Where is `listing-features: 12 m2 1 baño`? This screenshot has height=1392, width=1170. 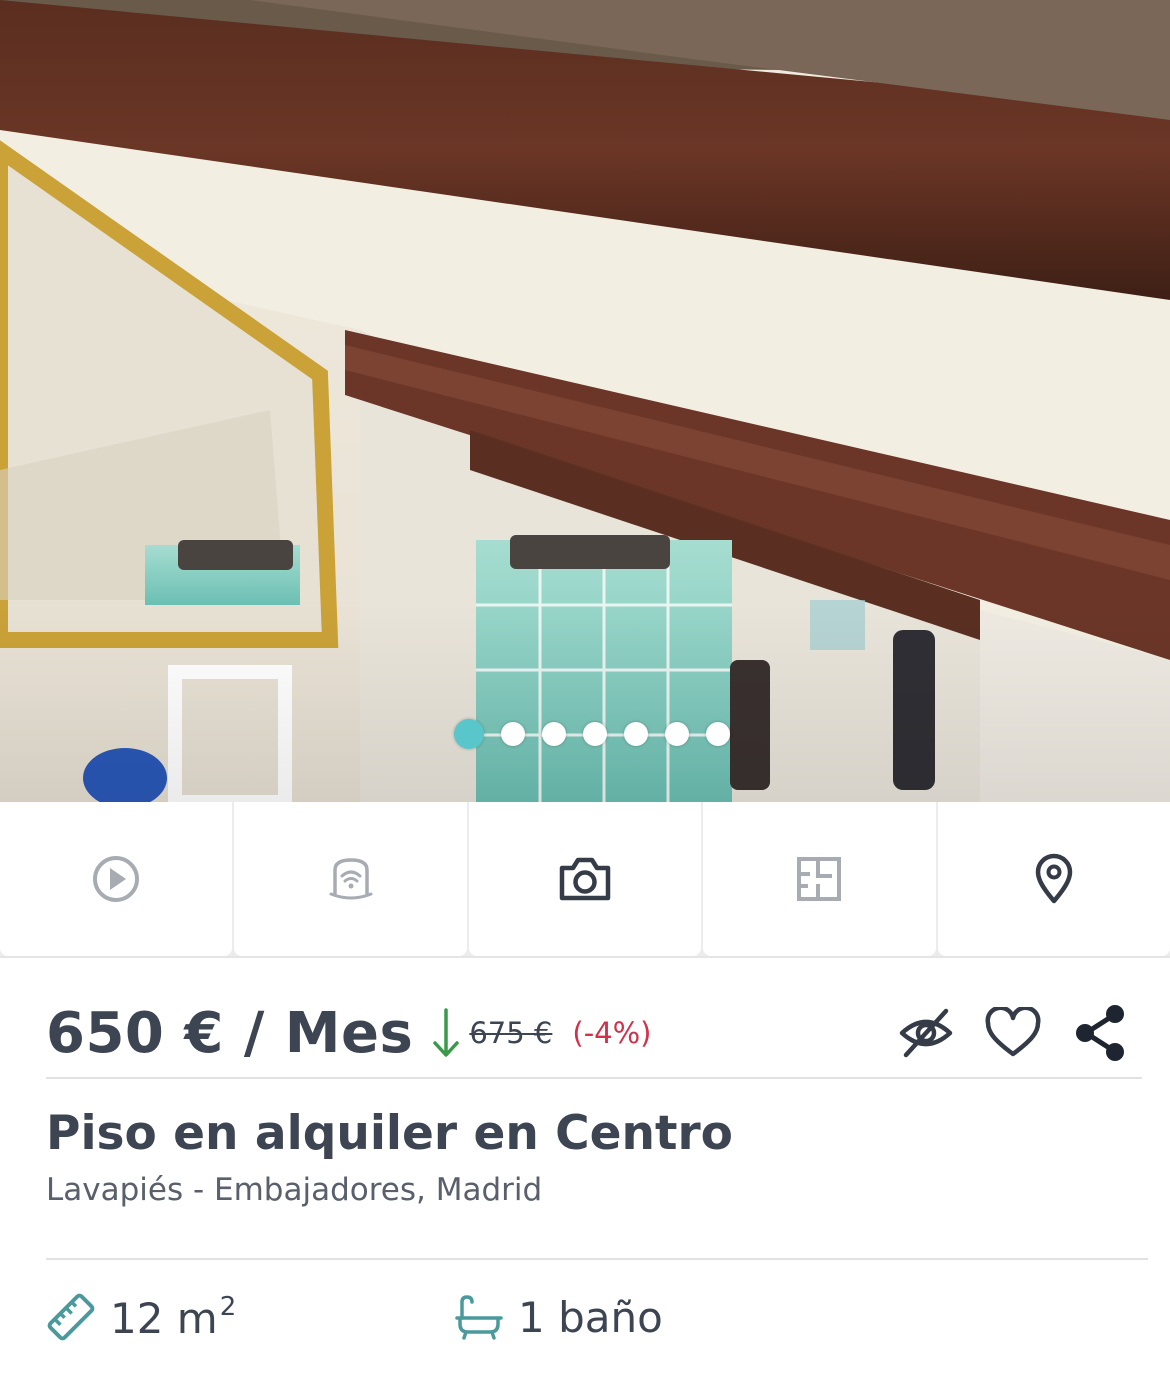 listing-features: 12 m2 1 baño is located at coordinates (587, 1317).